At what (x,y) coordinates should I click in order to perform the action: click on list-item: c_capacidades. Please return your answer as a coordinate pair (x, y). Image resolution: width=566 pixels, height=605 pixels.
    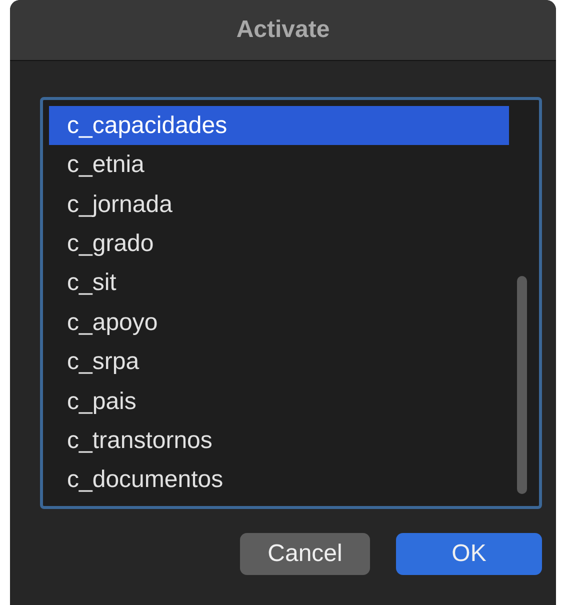
    Looking at the image, I should click on (279, 126).